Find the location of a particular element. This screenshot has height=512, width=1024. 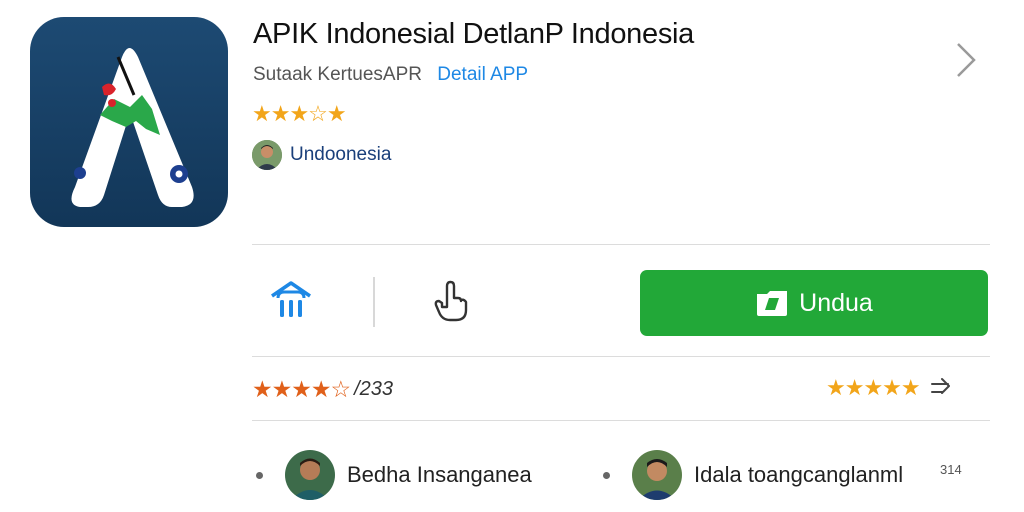

chevron-right-icon is located at coordinates (966, 60).